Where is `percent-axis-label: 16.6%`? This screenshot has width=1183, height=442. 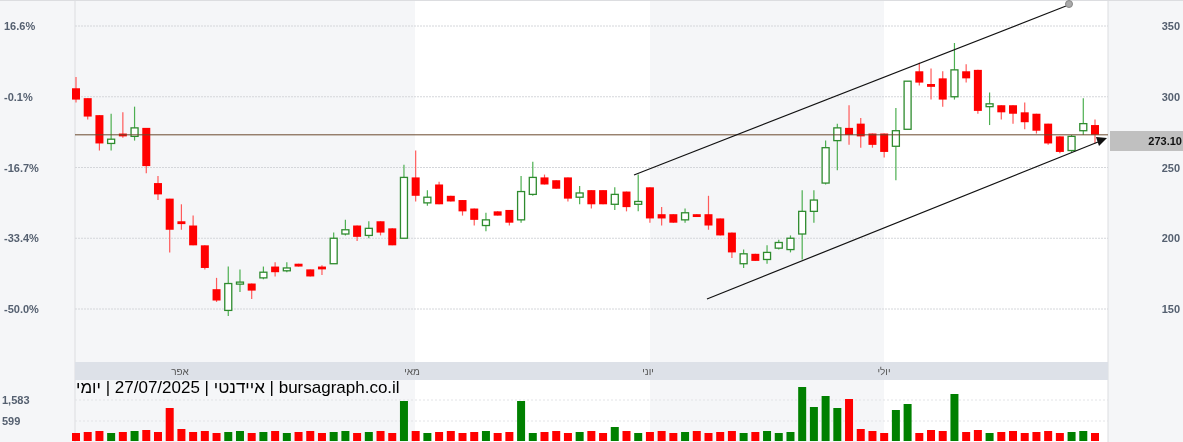
percent-axis-label: 16.6% is located at coordinates (20, 26).